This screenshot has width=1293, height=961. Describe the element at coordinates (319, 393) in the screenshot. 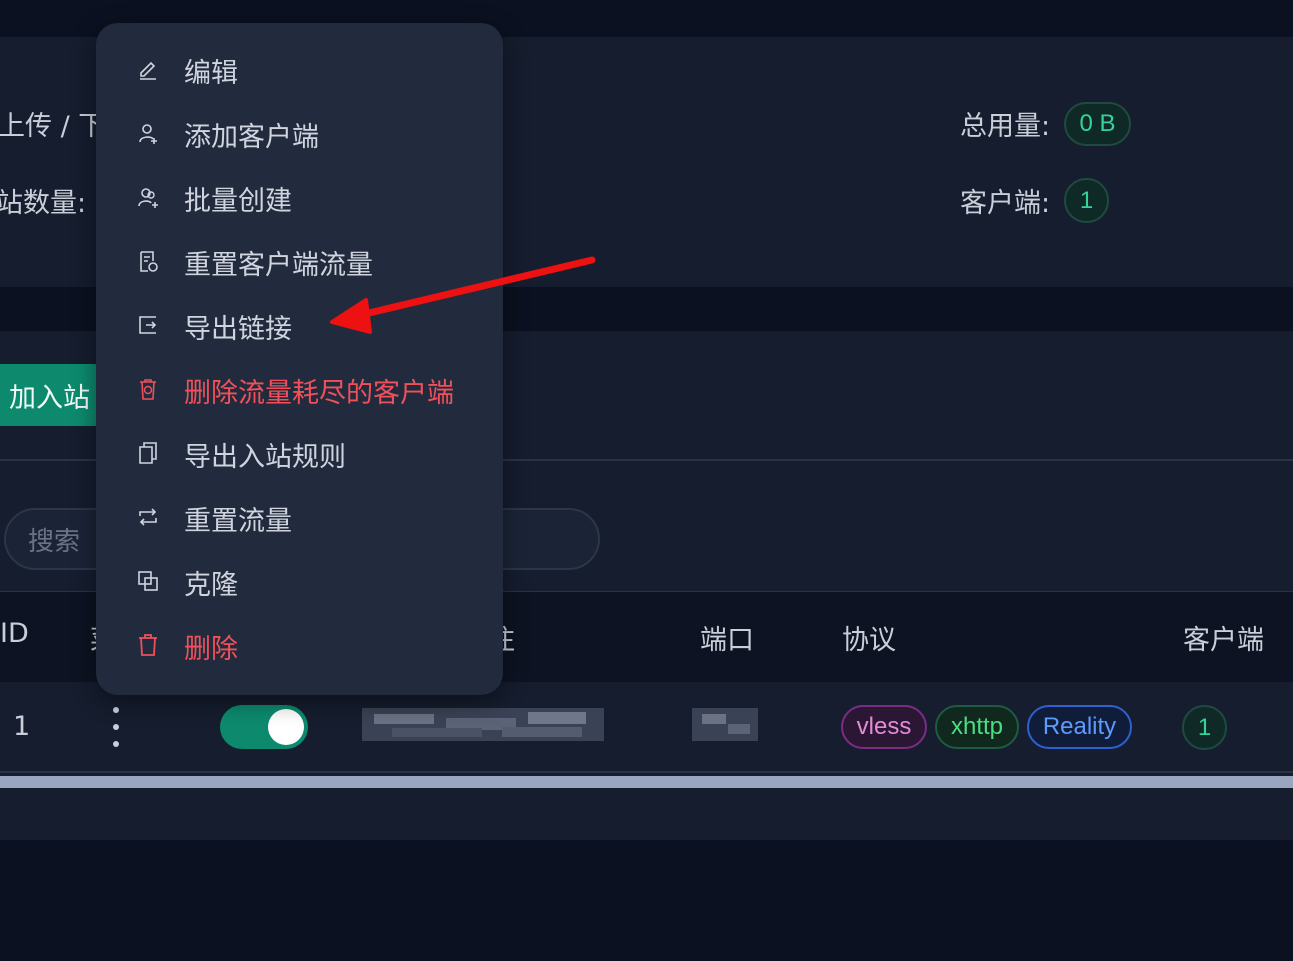

I see `menu-item-label: 删除流量耗尽的客户端` at that location.